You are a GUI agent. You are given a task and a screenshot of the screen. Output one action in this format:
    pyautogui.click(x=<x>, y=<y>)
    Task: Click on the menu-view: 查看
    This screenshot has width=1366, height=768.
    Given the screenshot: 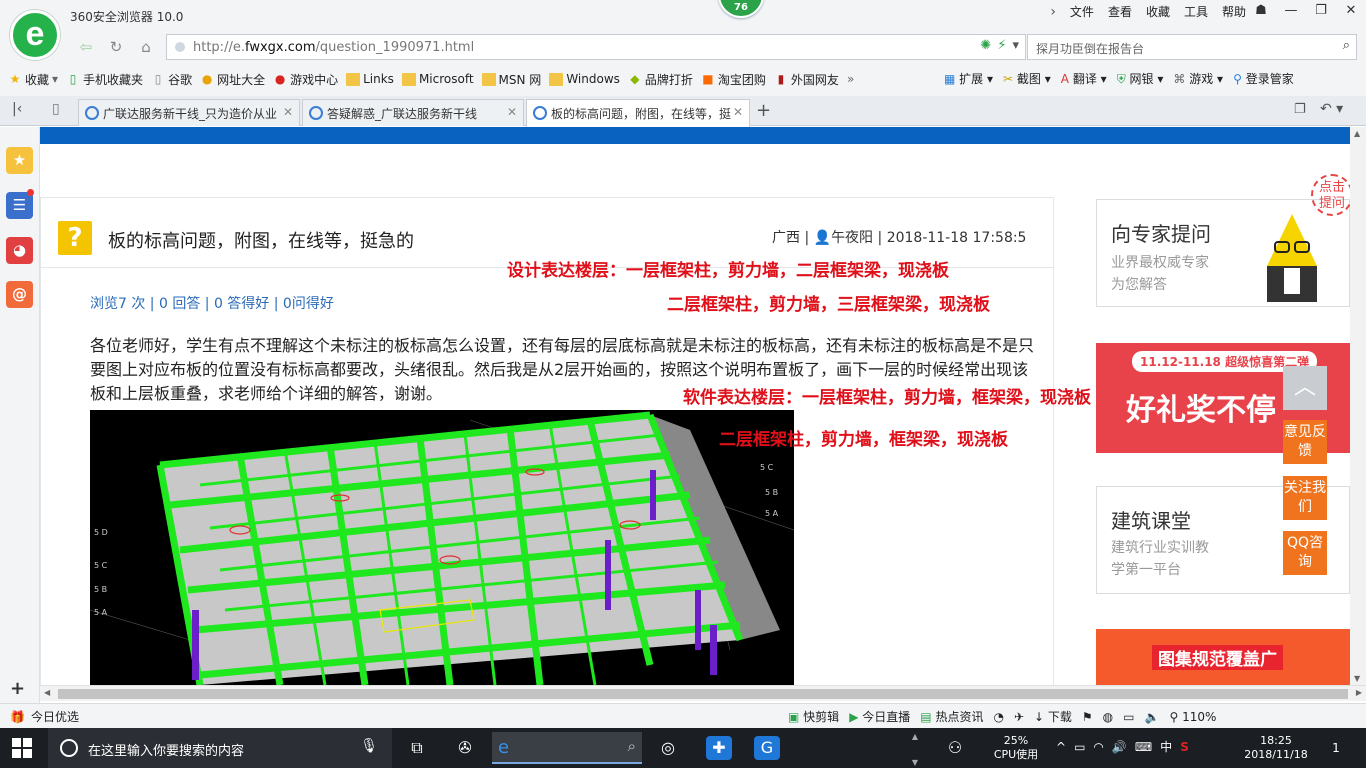 What is the action you would take?
    pyautogui.click(x=1120, y=11)
    